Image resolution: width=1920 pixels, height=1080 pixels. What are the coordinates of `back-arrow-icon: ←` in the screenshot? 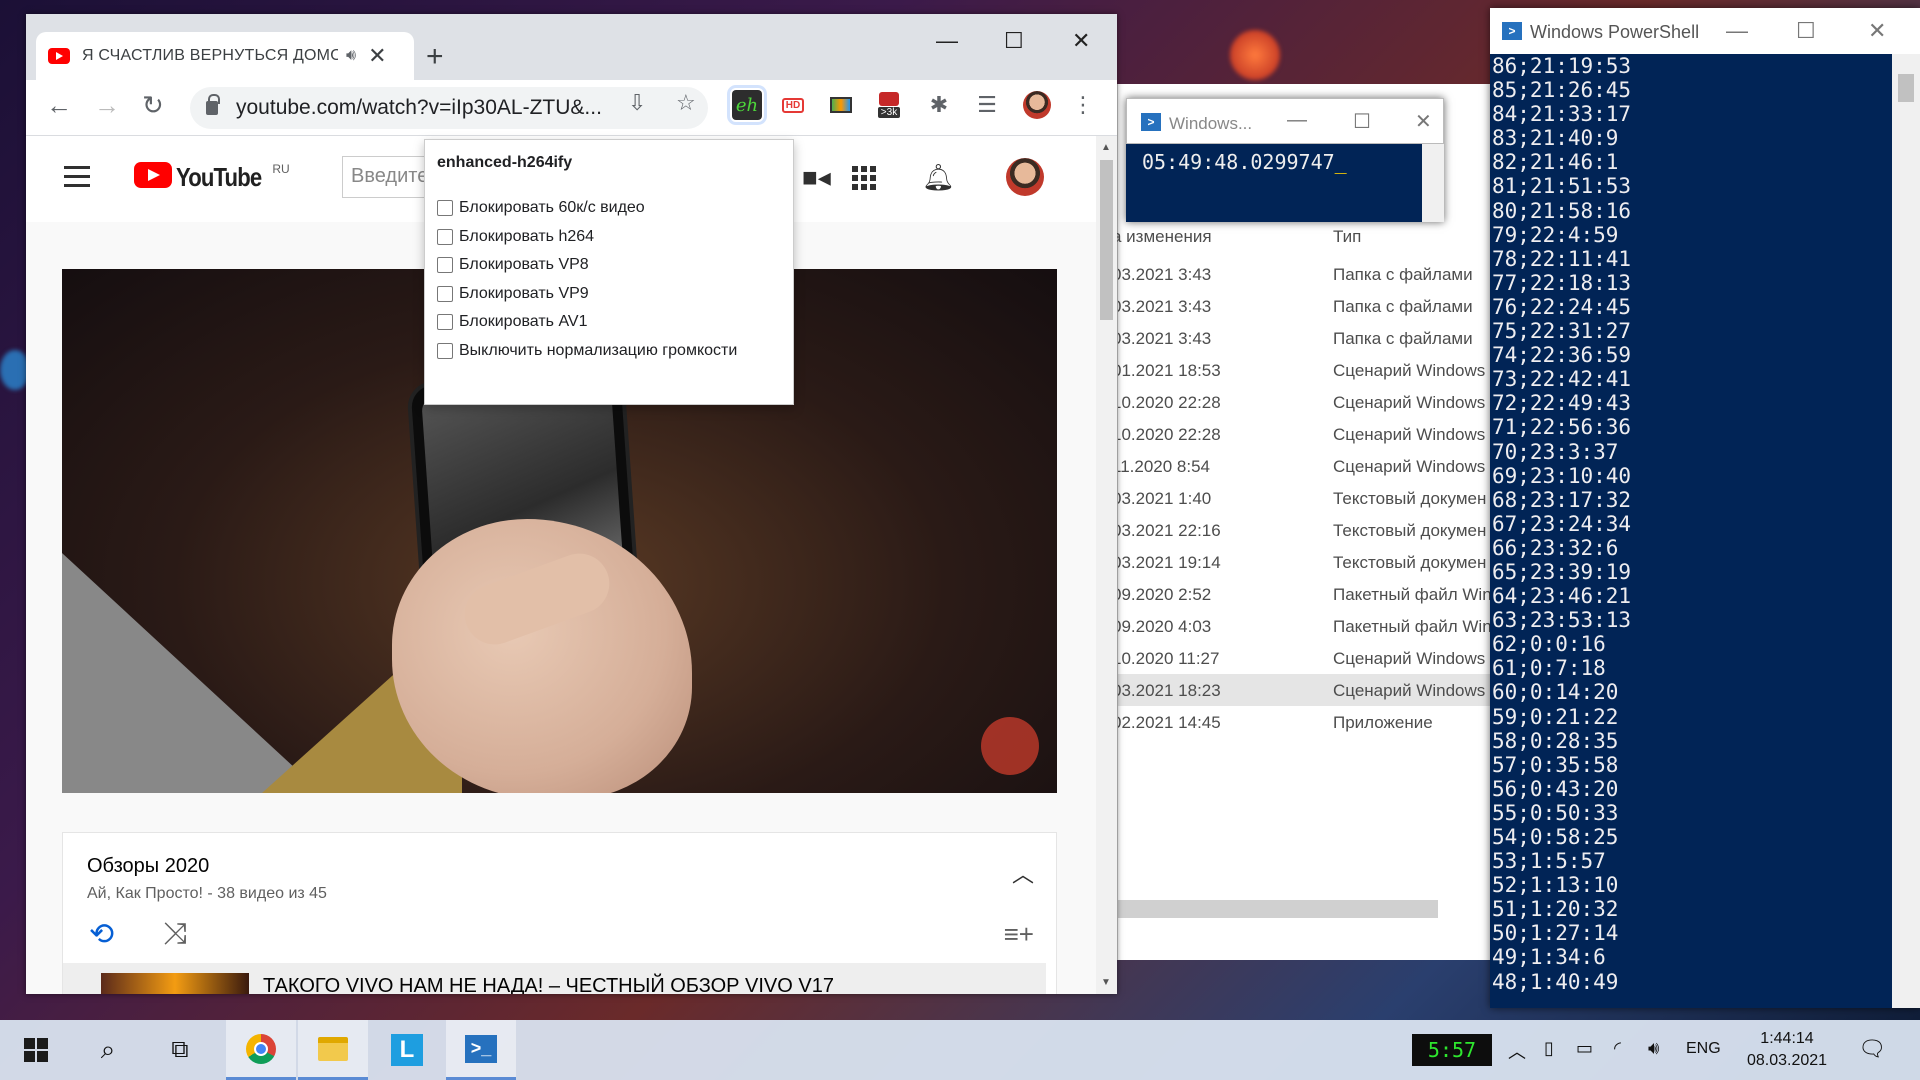 It's located at (59, 105).